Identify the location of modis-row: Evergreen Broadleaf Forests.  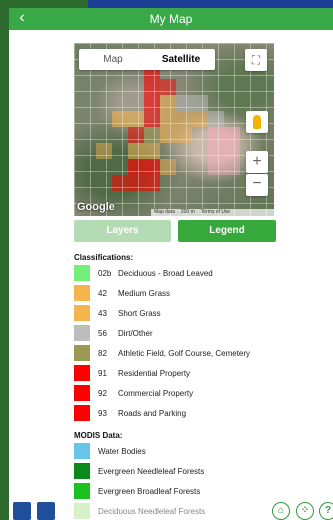
(137, 491).